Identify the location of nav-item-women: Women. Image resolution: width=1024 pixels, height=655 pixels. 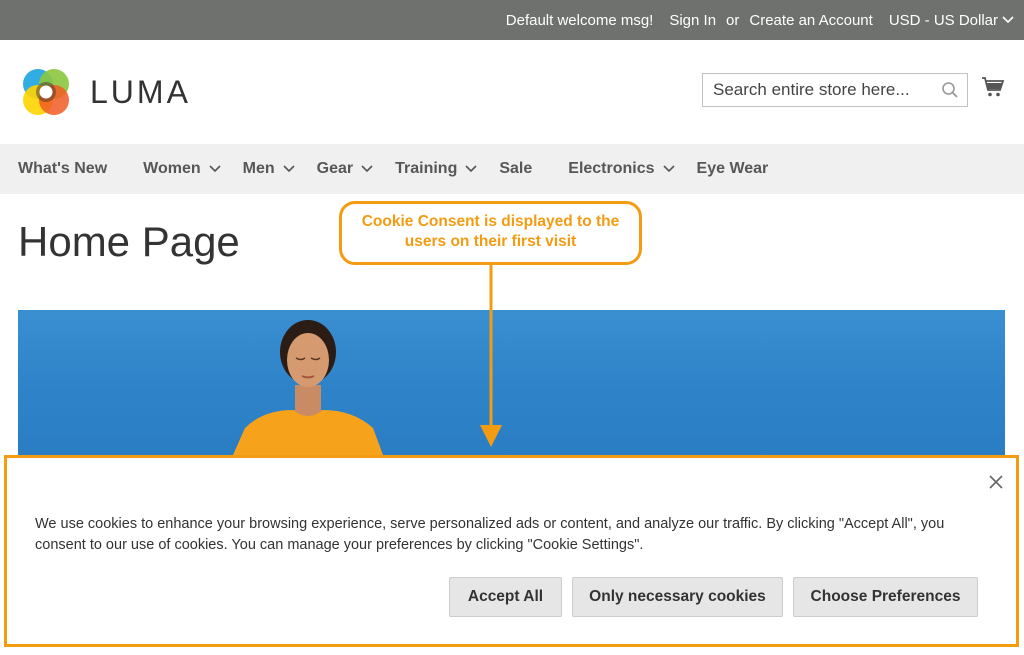
(182, 169).